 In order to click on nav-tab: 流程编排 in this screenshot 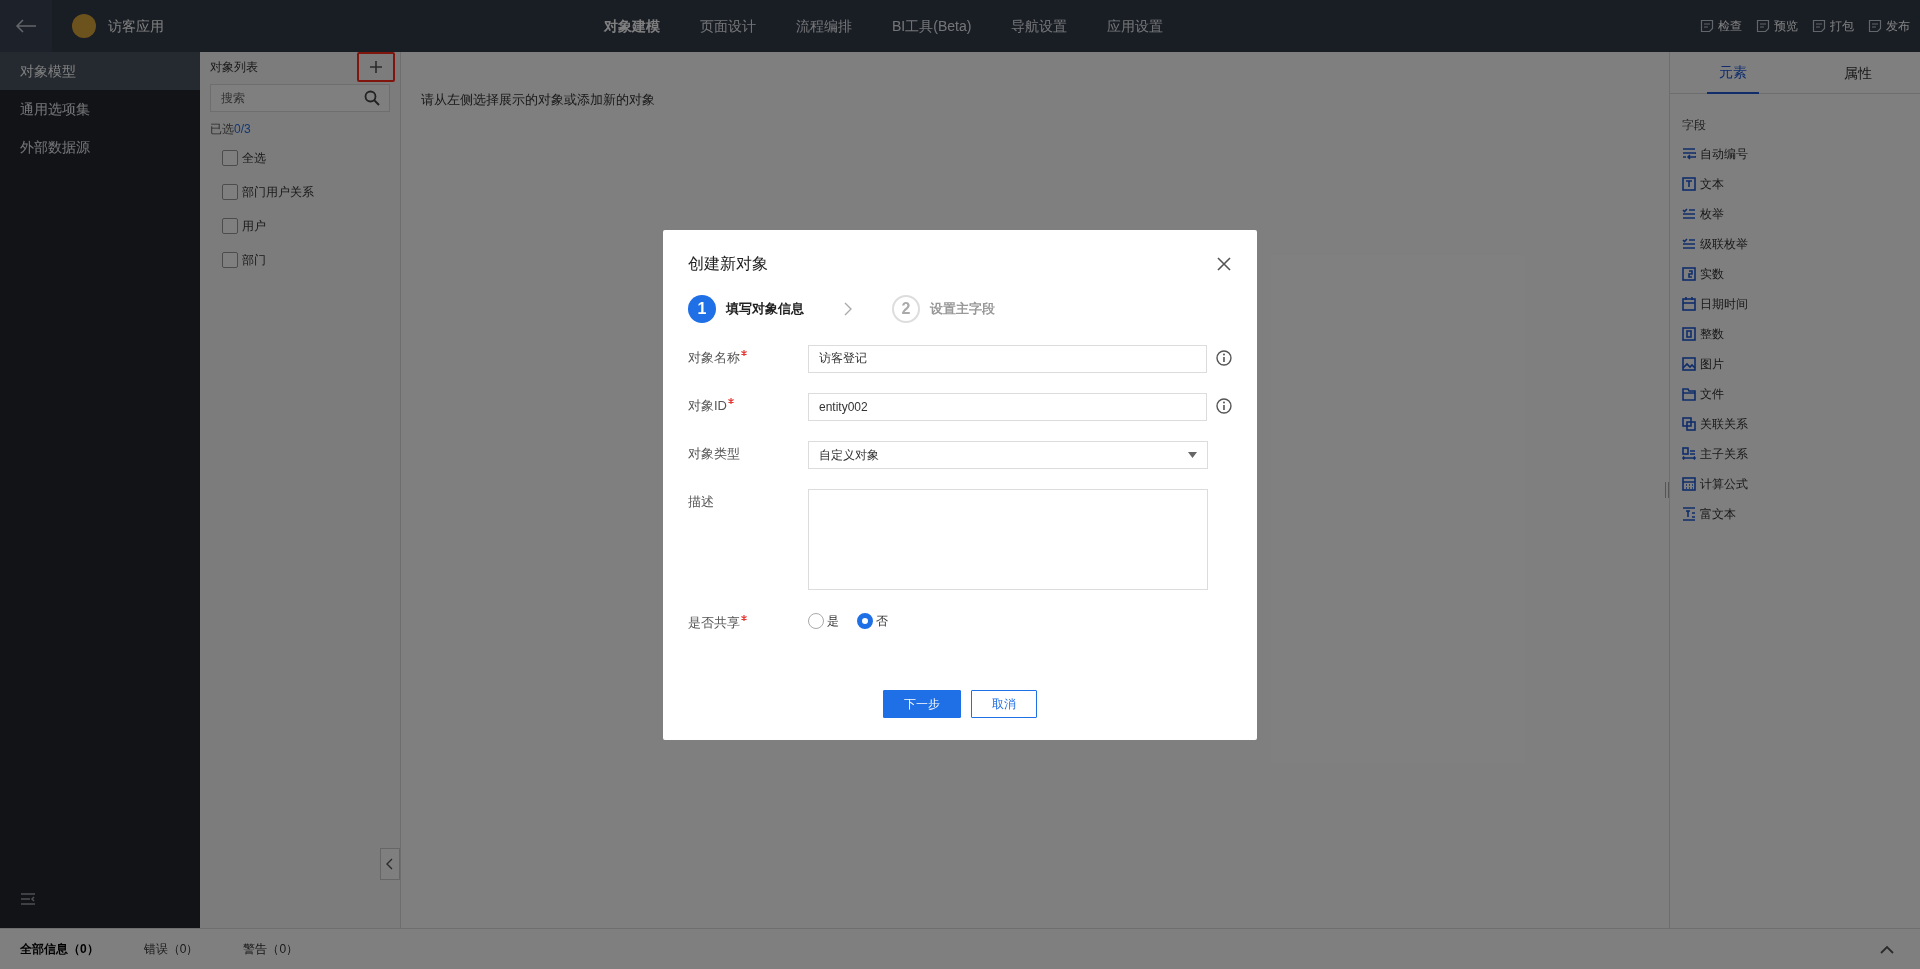, I will do `click(824, 26)`.